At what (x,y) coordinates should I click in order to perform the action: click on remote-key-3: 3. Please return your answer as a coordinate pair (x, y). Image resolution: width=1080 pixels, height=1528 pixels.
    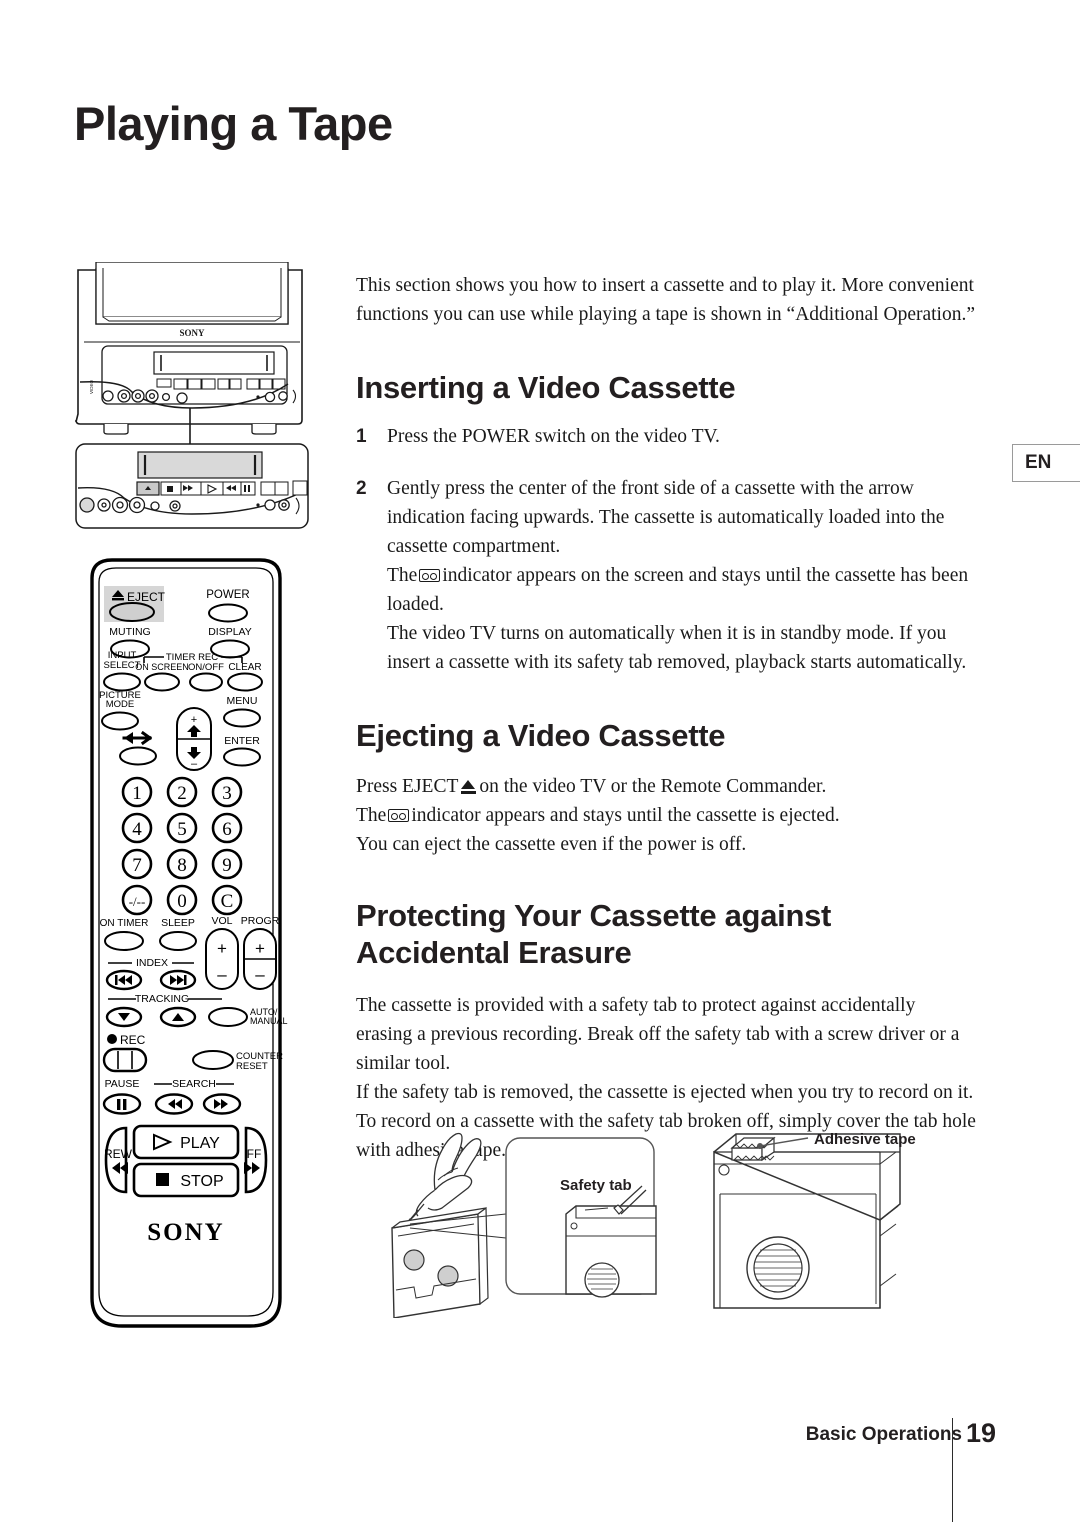
    Looking at the image, I should click on (227, 793).